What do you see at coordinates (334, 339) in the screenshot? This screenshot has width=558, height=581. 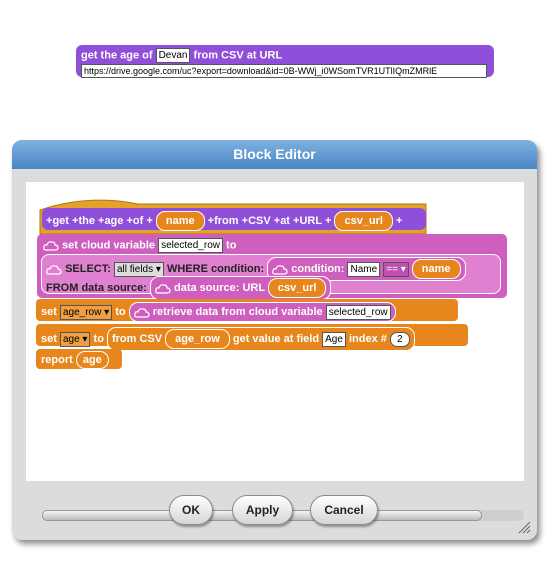 I see `field-input: Age` at bounding box center [334, 339].